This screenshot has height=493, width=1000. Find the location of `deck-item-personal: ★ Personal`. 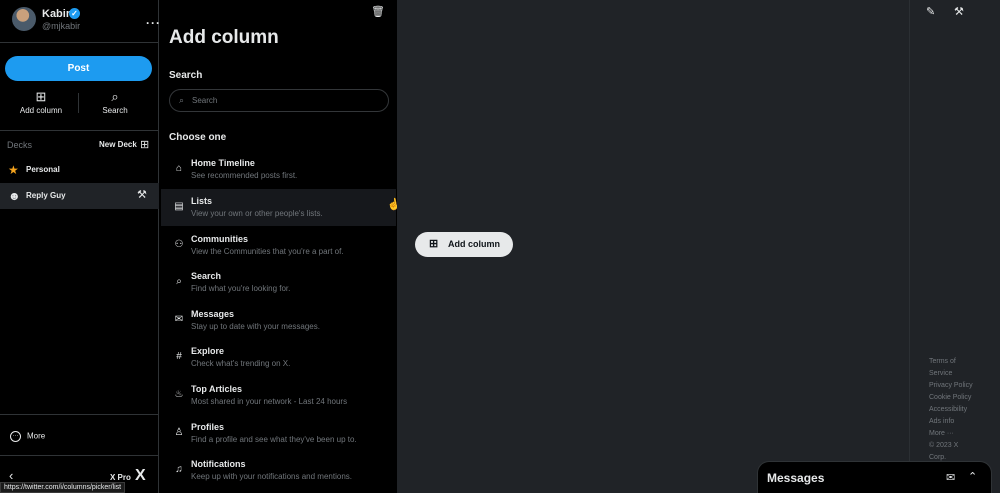

deck-item-personal: ★ Personal is located at coordinates (79, 170).